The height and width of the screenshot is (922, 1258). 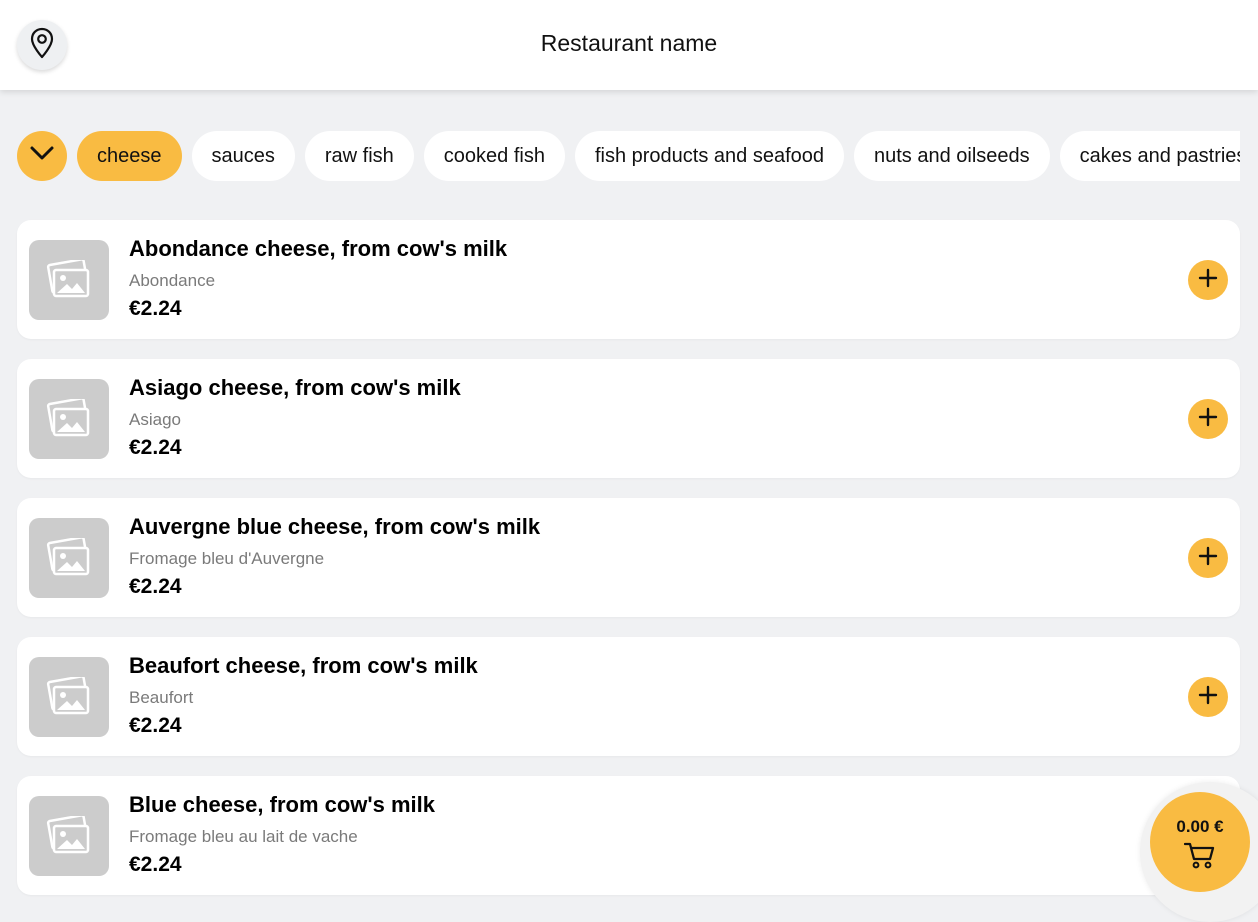 What do you see at coordinates (952, 155) in the screenshot?
I see `category-chip-nuts-and-oilseeds: nuts and oilseeds` at bounding box center [952, 155].